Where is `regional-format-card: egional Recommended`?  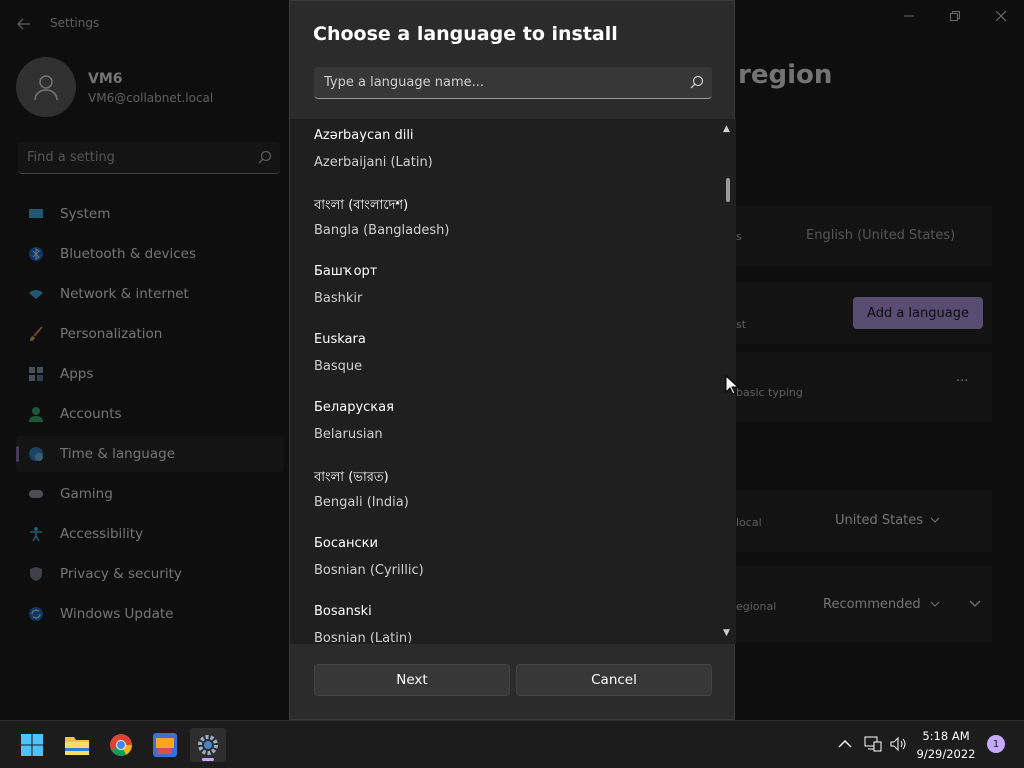 regional-format-card: egional Recommended is located at coordinates (864, 604).